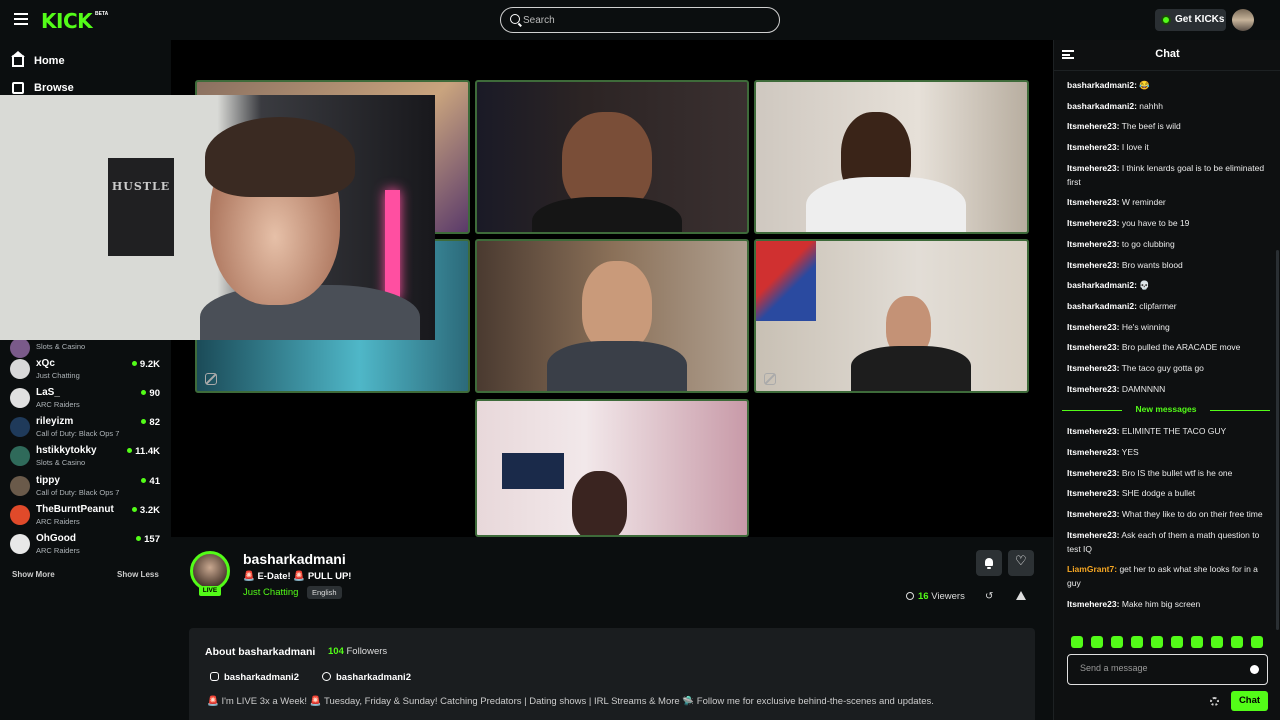  I want to click on chat-text: Make him big screen, so click(1161, 604).